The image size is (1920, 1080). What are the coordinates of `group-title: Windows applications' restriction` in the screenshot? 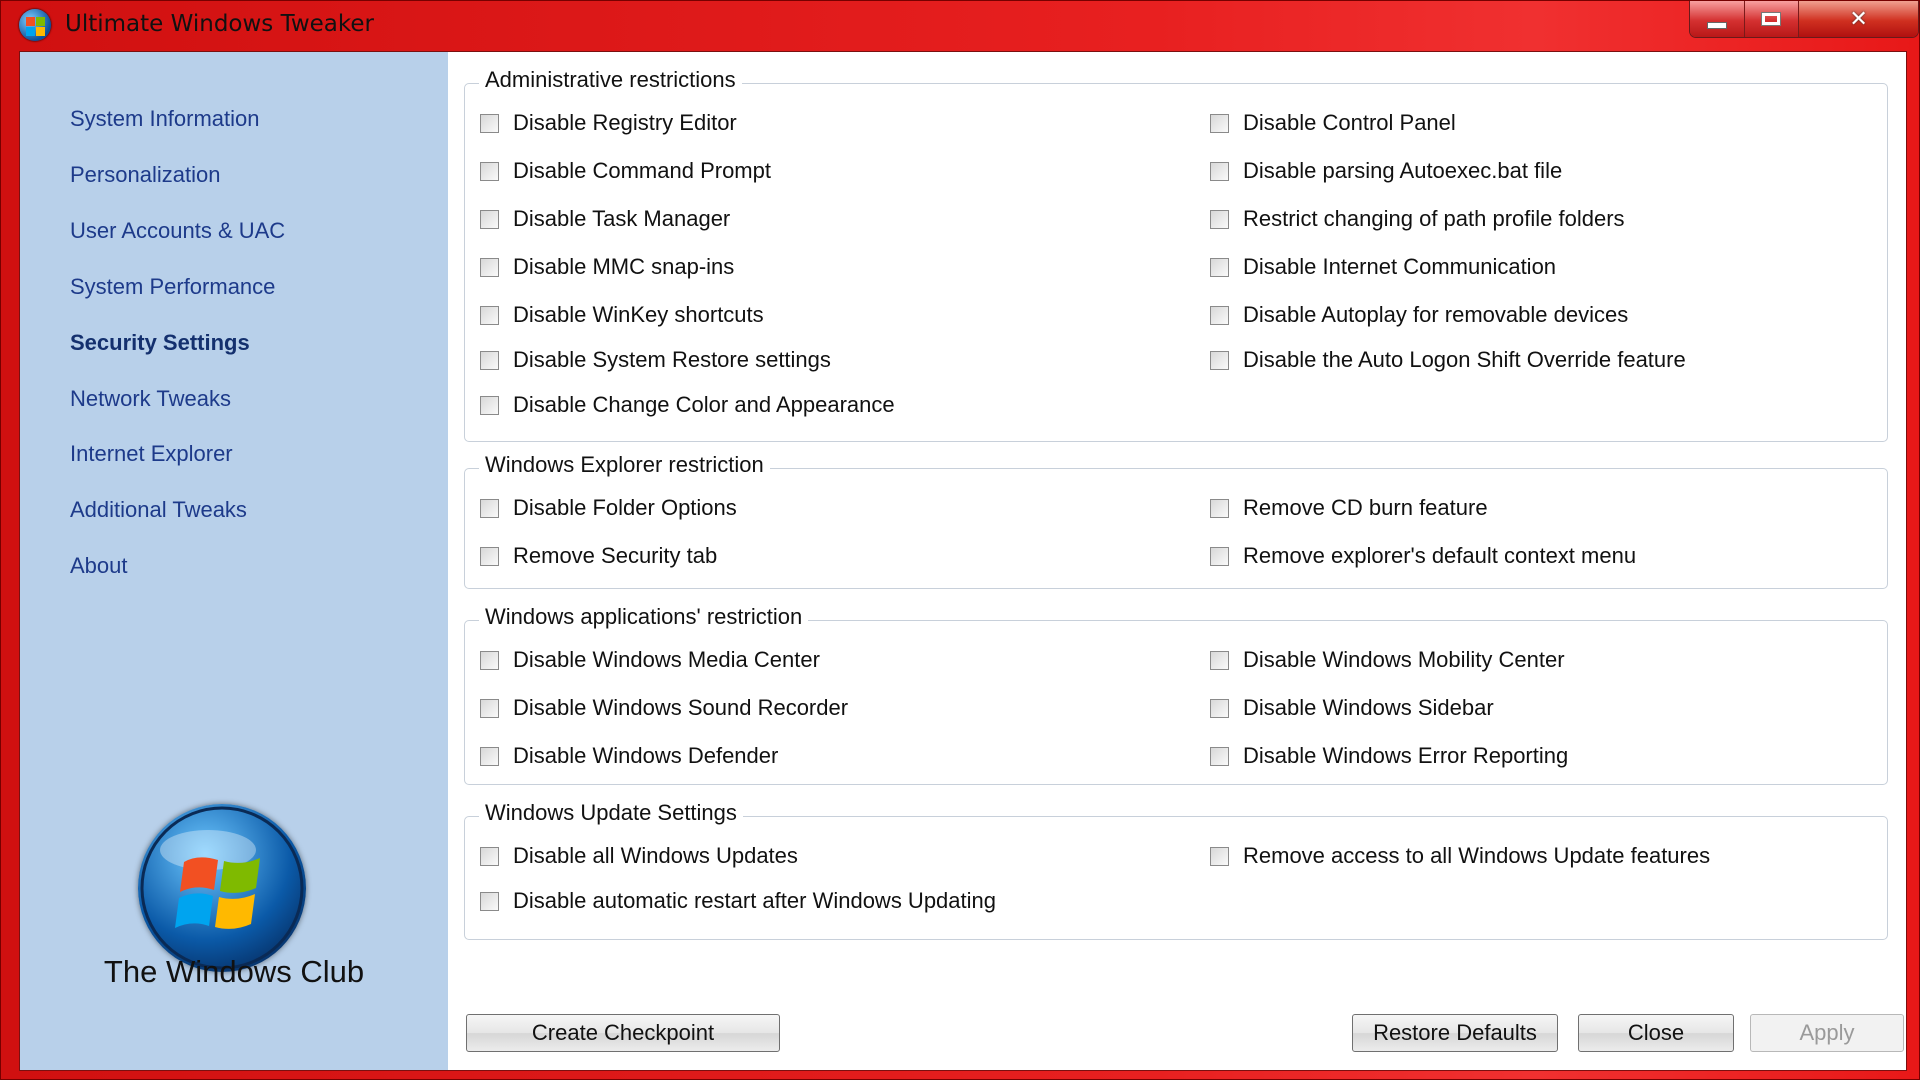 It's located at (644, 617).